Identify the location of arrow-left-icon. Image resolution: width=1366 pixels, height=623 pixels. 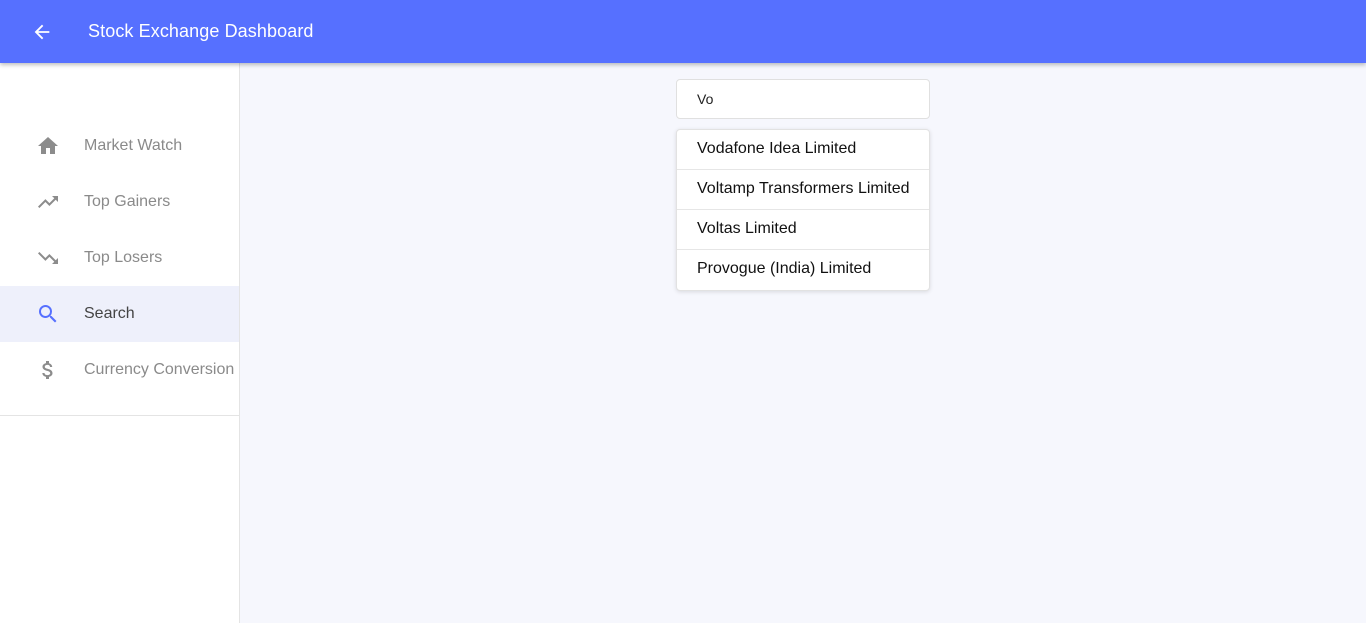
(41, 31).